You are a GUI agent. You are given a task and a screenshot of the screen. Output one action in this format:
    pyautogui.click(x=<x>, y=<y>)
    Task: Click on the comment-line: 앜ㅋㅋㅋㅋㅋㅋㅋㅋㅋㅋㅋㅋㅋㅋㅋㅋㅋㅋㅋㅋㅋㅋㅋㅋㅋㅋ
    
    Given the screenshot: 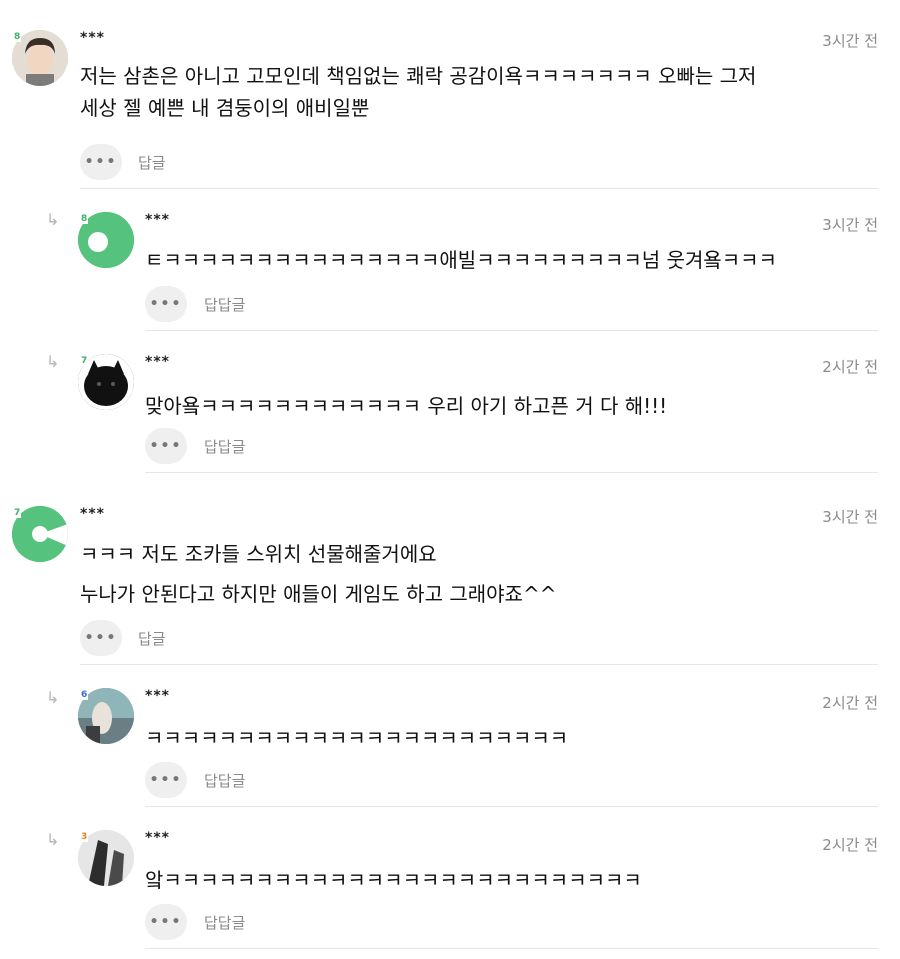 What is the action you would take?
    pyautogui.click(x=393, y=880)
    